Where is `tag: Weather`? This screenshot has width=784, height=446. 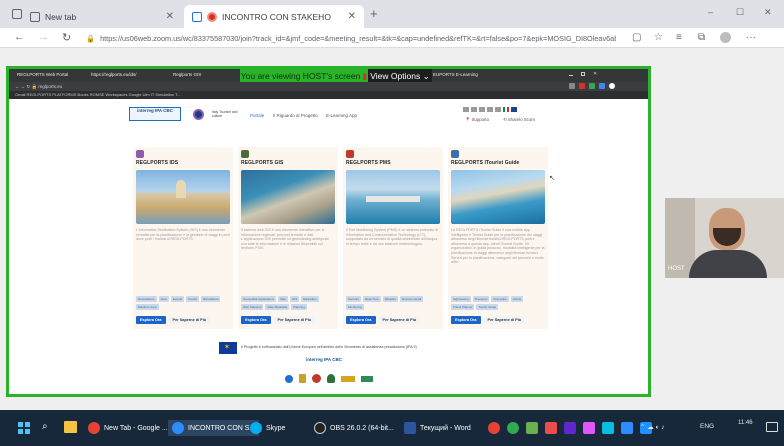
tag: Weather is located at coordinates (390, 299).